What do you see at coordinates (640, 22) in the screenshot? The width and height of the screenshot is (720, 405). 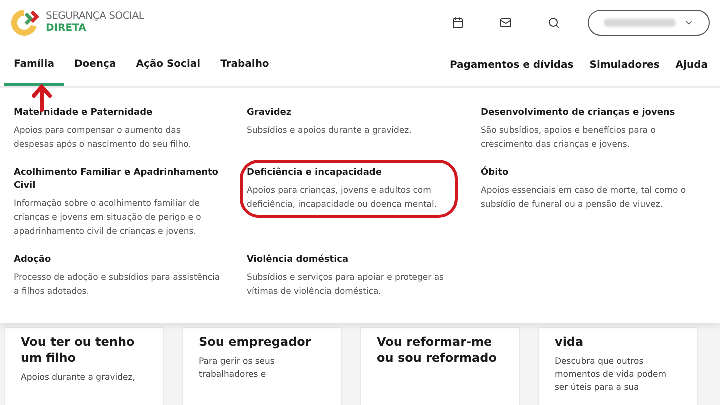 I see `blurred-account-name` at bounding box center [640, 22].